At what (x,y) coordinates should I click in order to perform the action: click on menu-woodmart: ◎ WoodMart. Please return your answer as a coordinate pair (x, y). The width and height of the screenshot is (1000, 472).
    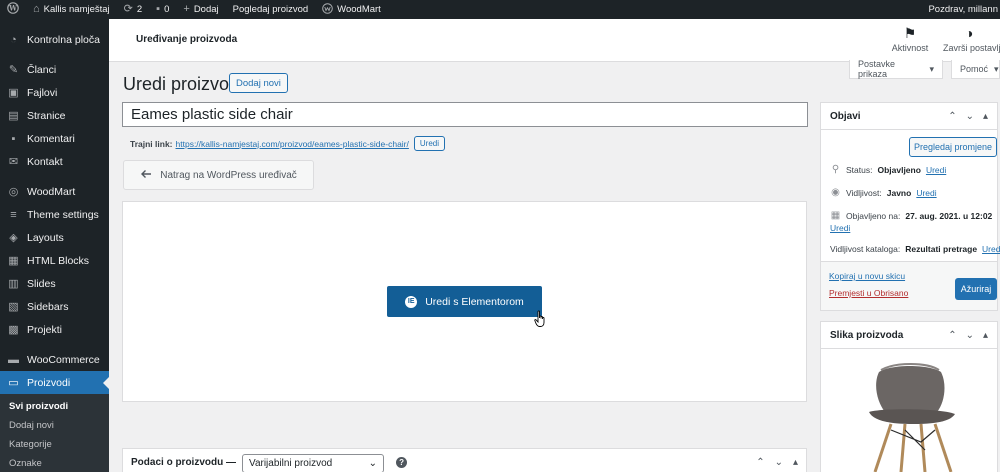
    Looking at the image, I should click on (54, 191).